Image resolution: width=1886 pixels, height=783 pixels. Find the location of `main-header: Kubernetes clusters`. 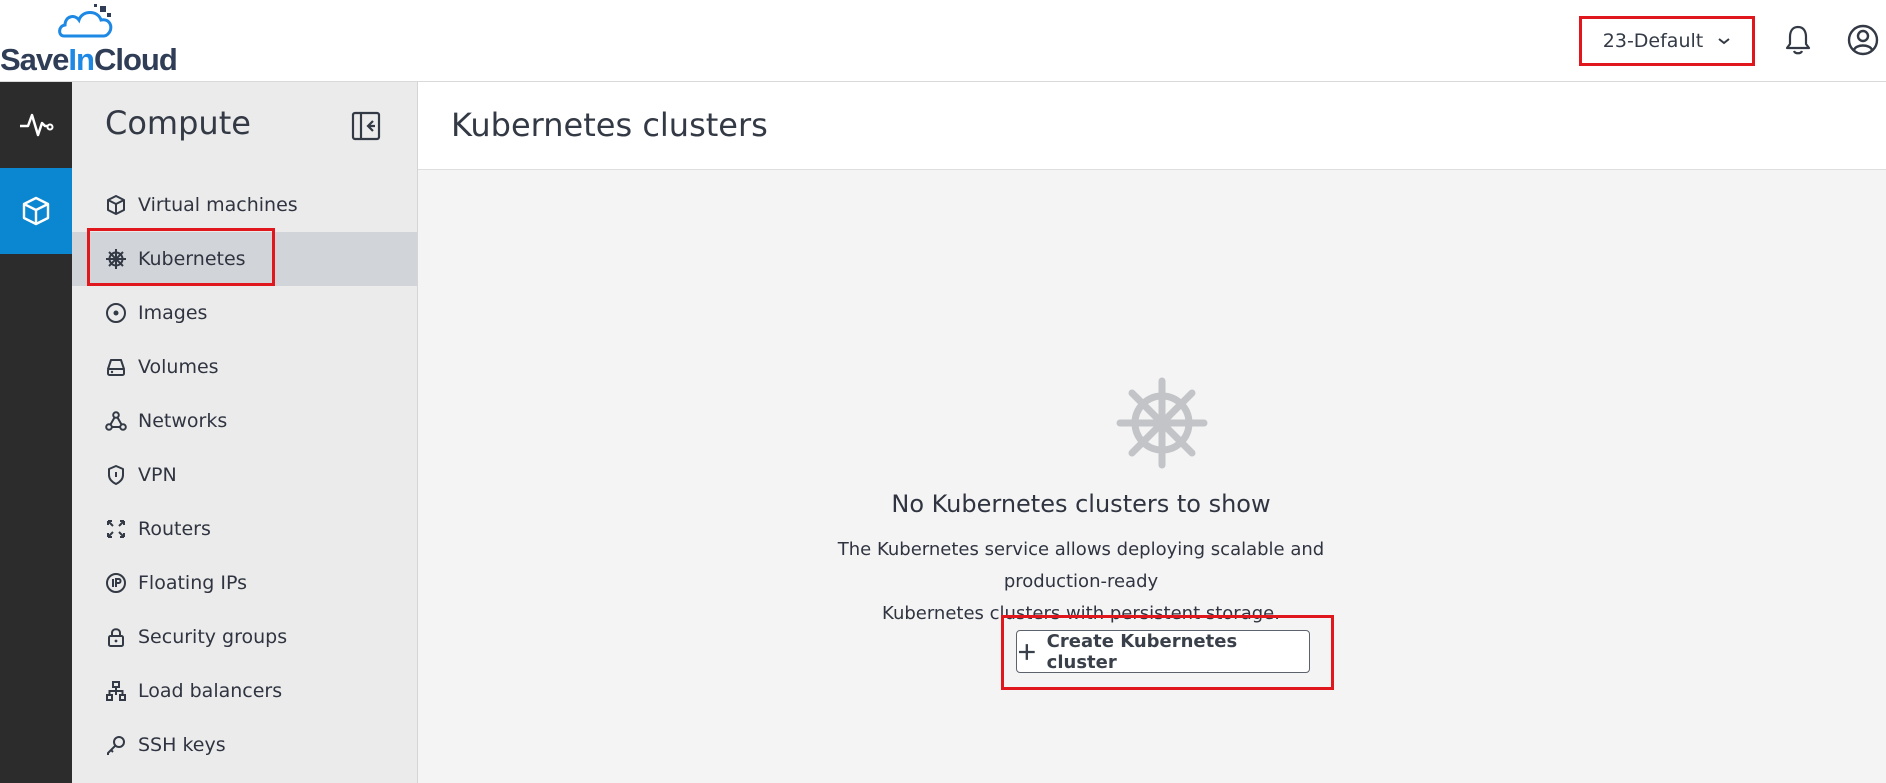

main-header: Kubernetes clusters is located at coordinates (1152, 126).